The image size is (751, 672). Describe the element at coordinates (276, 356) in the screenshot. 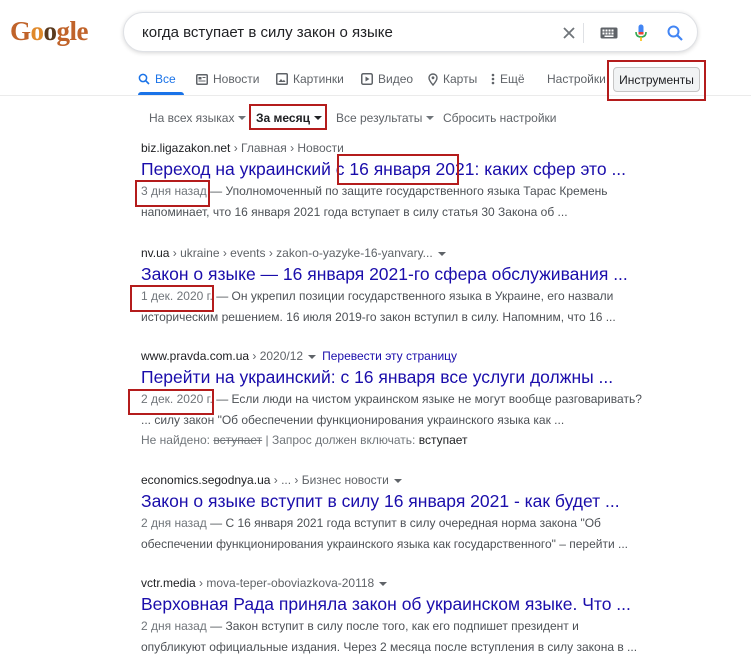

I see `result-path: › 2020/12` at that location.